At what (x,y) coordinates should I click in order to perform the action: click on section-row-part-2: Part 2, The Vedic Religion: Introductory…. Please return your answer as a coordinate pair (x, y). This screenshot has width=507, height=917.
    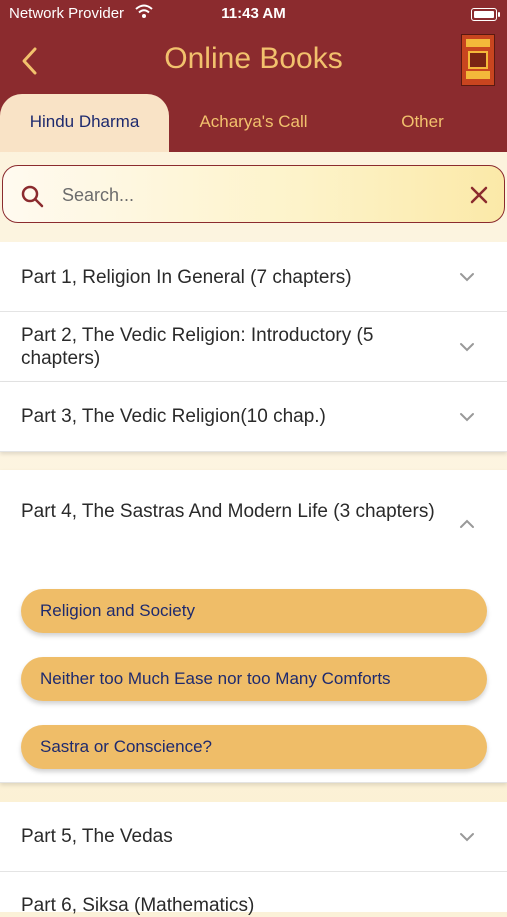
    Looking at the image, I should click on (253, 347).